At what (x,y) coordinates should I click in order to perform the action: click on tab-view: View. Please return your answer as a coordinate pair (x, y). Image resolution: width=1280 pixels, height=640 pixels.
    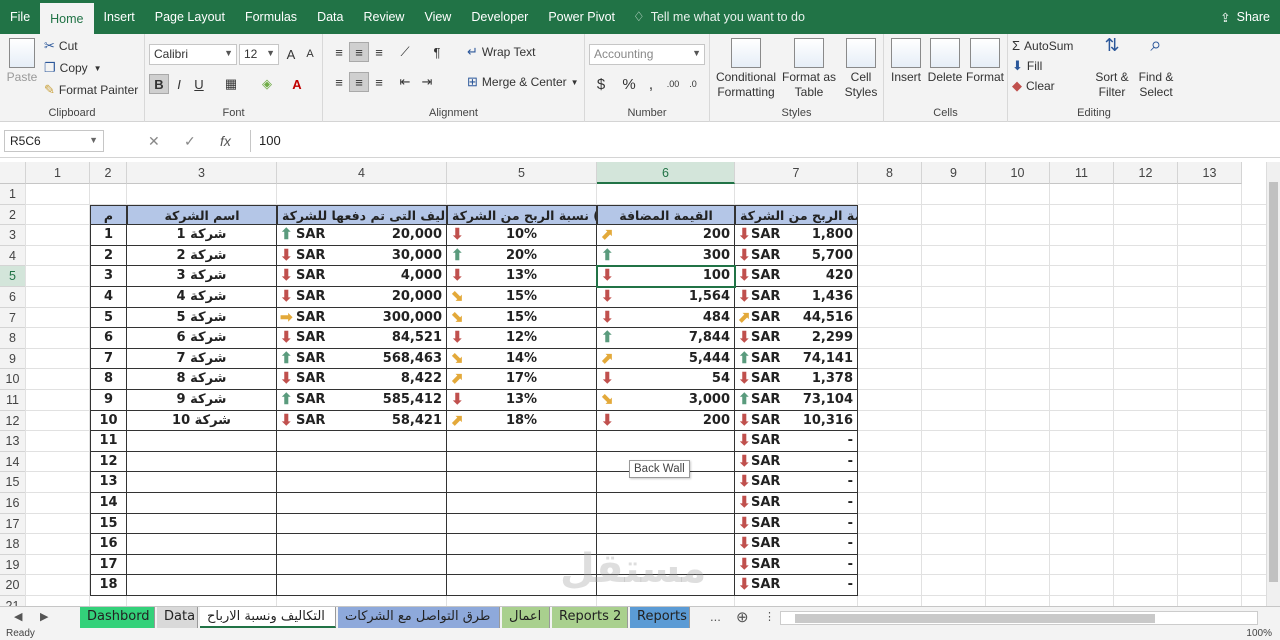
    Looking at the image, I should click on (437, 17).